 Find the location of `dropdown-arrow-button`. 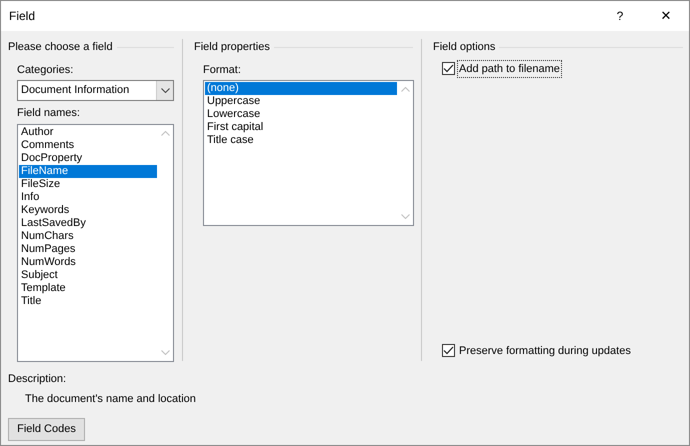

dropdown-arrow-button is located at coordinates (164, 90).